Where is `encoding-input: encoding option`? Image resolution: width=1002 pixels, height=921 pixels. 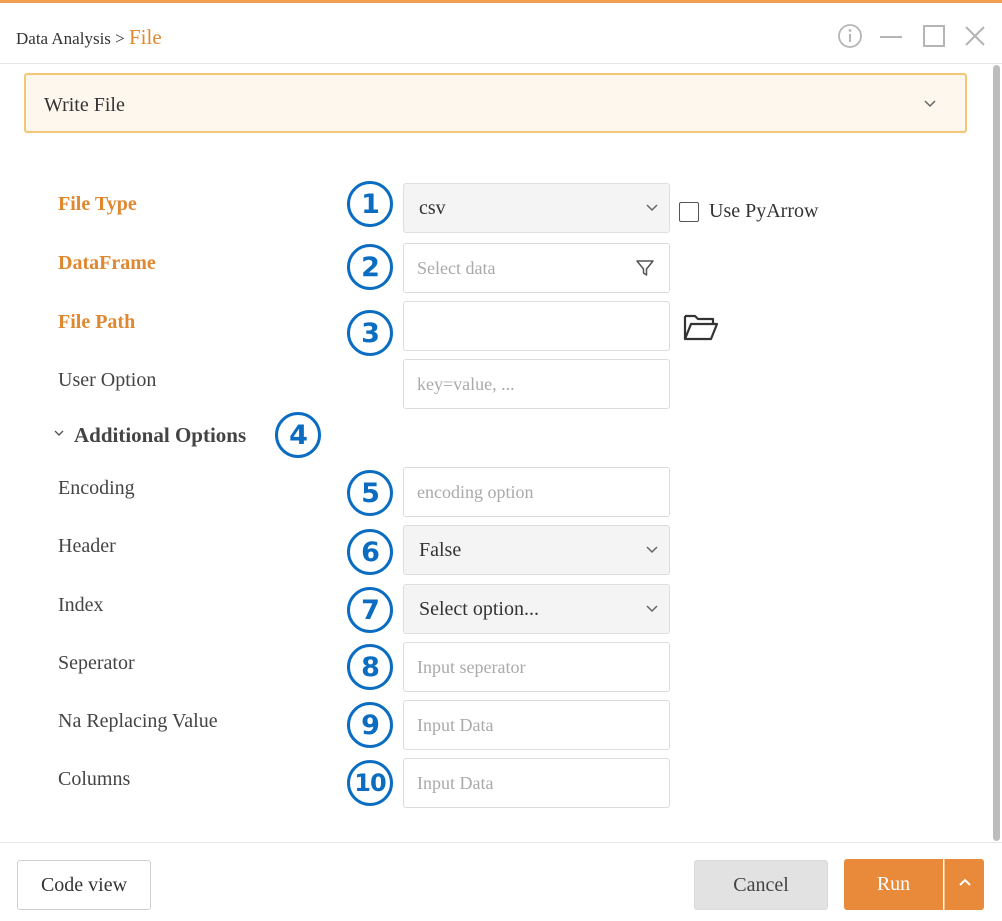 encoding-input: encoding option is located at coordinates (536, 492).